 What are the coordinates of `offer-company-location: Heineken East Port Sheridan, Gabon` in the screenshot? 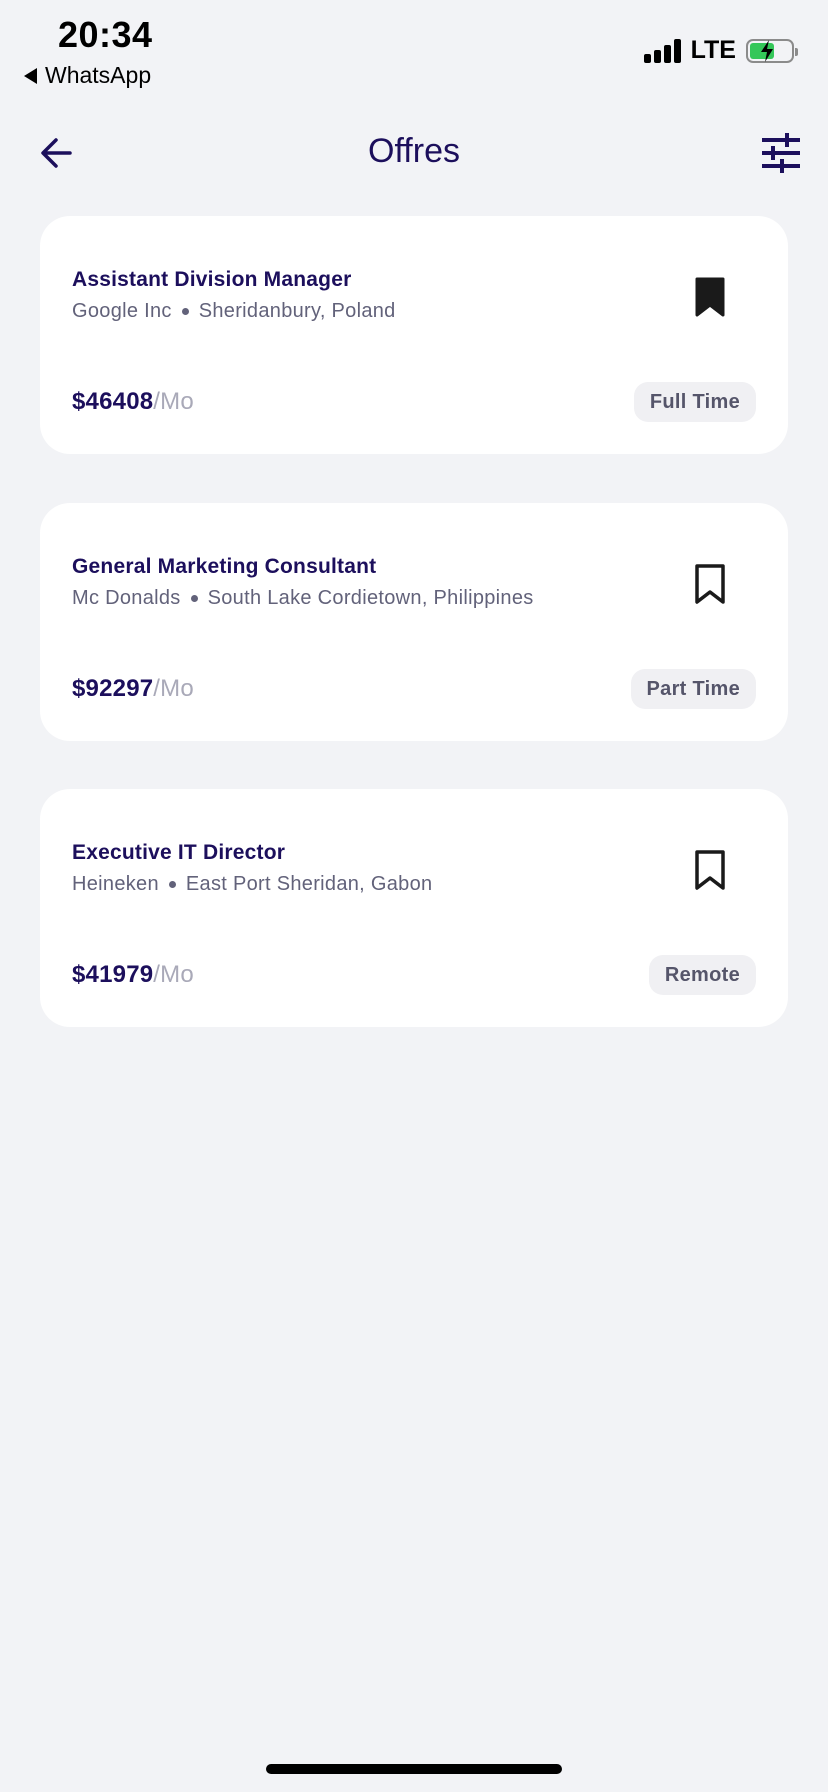 It's located at (252, 884).